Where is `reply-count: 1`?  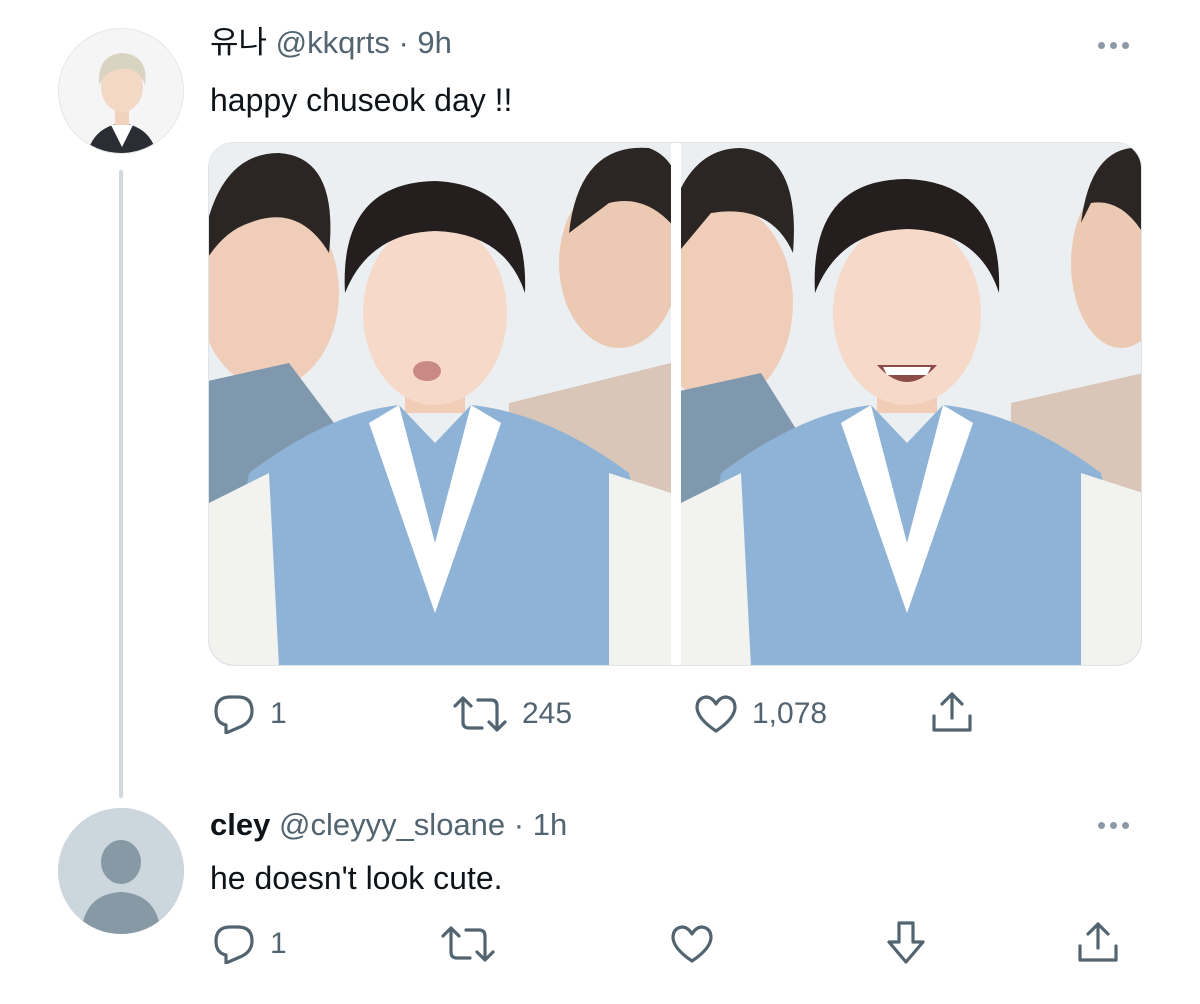 reply-count: 1 is located at coordinates (278, 713).